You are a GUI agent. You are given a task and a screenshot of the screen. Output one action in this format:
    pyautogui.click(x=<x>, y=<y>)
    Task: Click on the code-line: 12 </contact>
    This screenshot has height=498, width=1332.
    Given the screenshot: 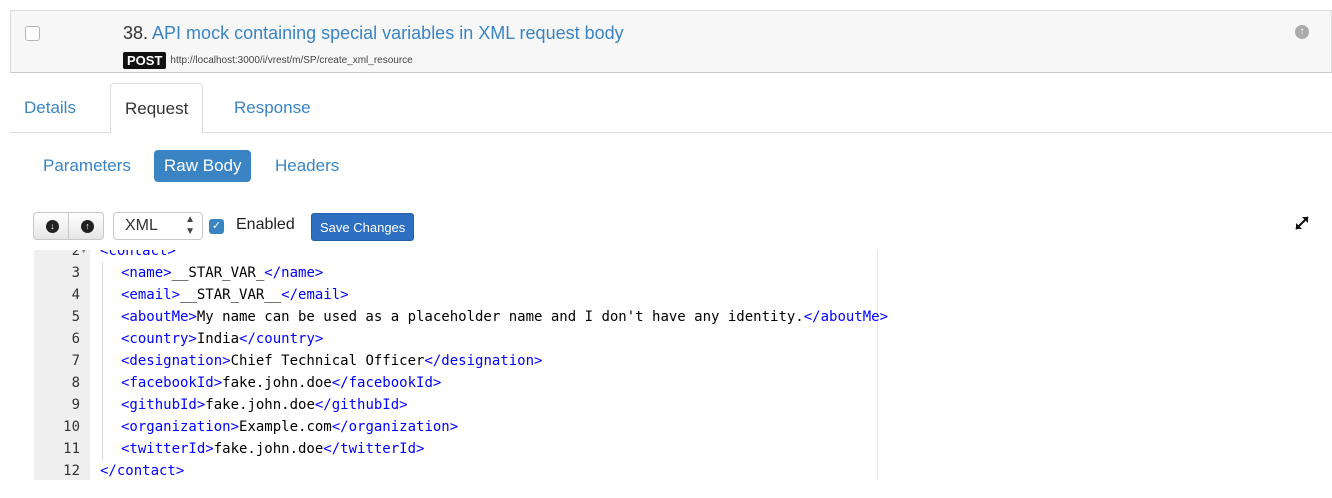 What is the action you would take?
    pyautogui.click(x=683, y=470)
    